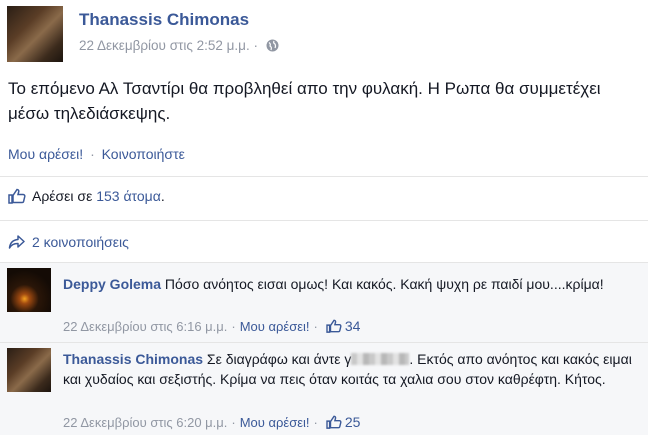 The height and width of the screenshot is (435, 648). What do you see at coordinates (16, 242) in the screenshot?
I see `share-arrow-icon` at bounding box center [16, 242].